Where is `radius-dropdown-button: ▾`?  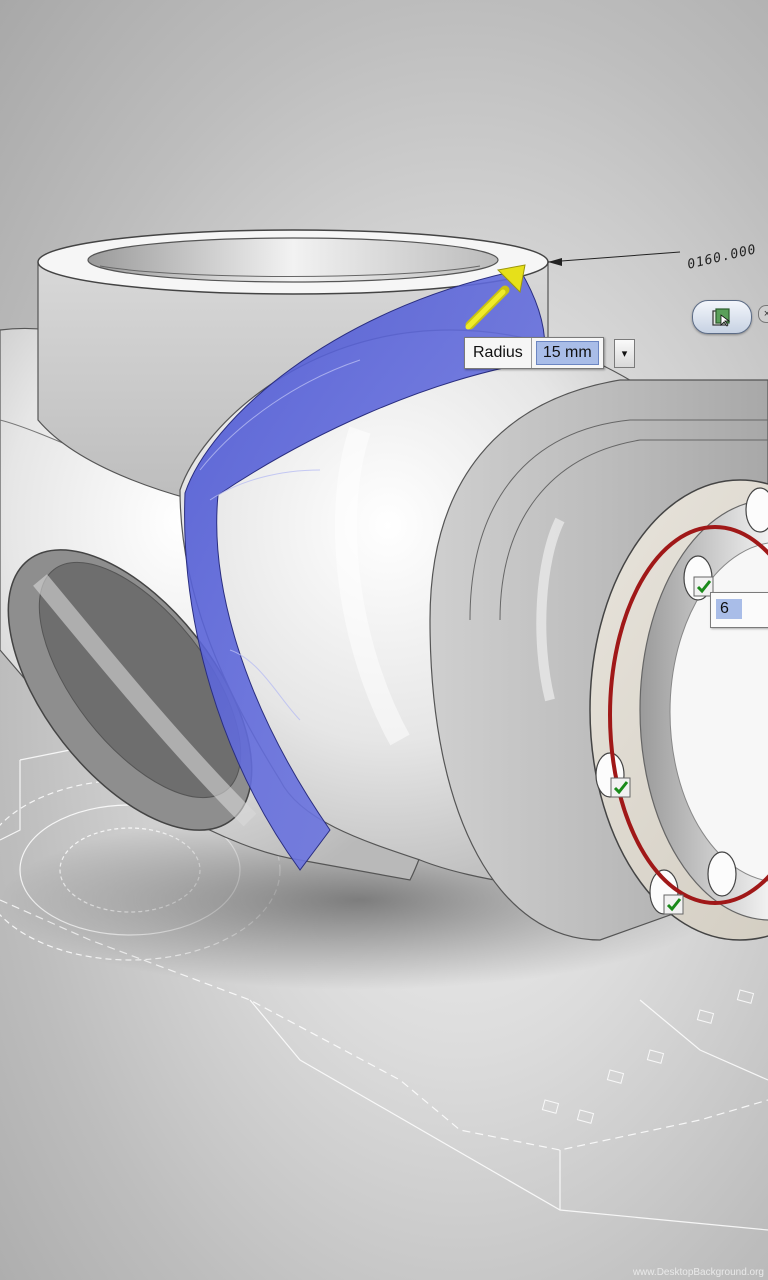 radius-dropdown-button: ▾ is located at coordinates (624, 353).